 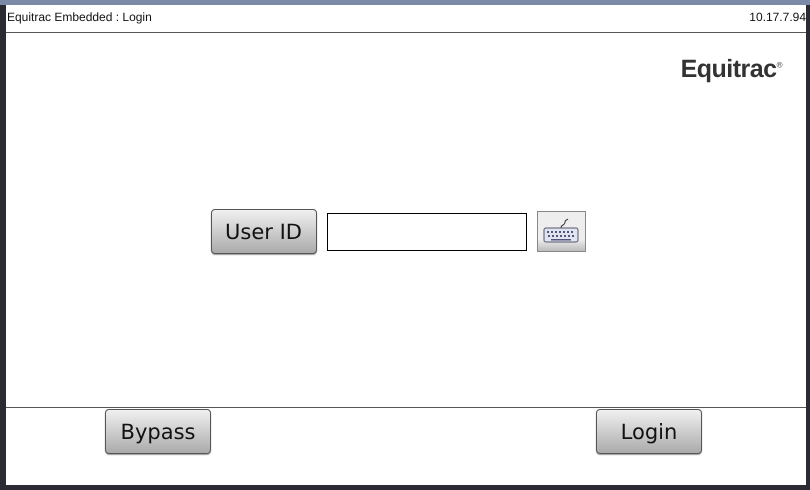 I want to click on footer-button: Bypass, so click(x=158, y=431).